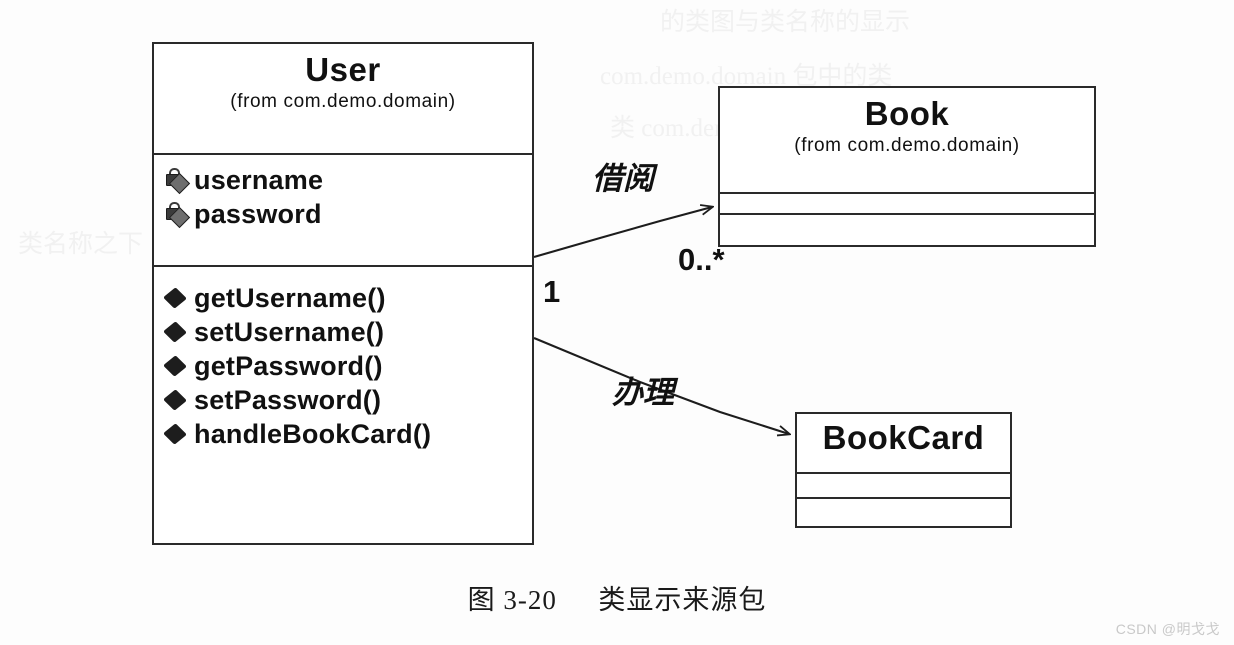 This screenshot has height=645, width=1234. What do you see at coordinates (512, 600) in the screenshot?
I see `figure-number: 图 3-20` at bounding box center [512, 600].